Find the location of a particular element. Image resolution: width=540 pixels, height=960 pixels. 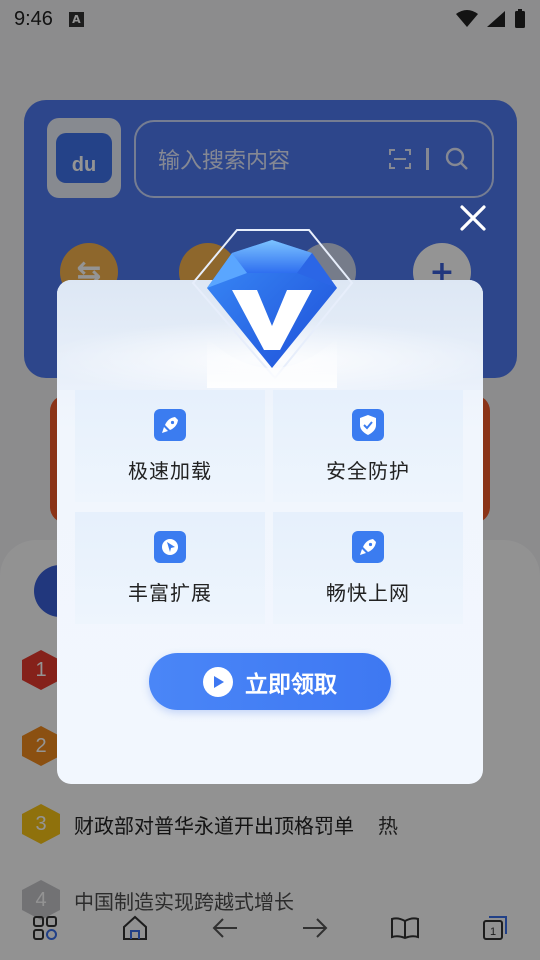

feature-label: 极速加载 is located at coordinates (170, 470).